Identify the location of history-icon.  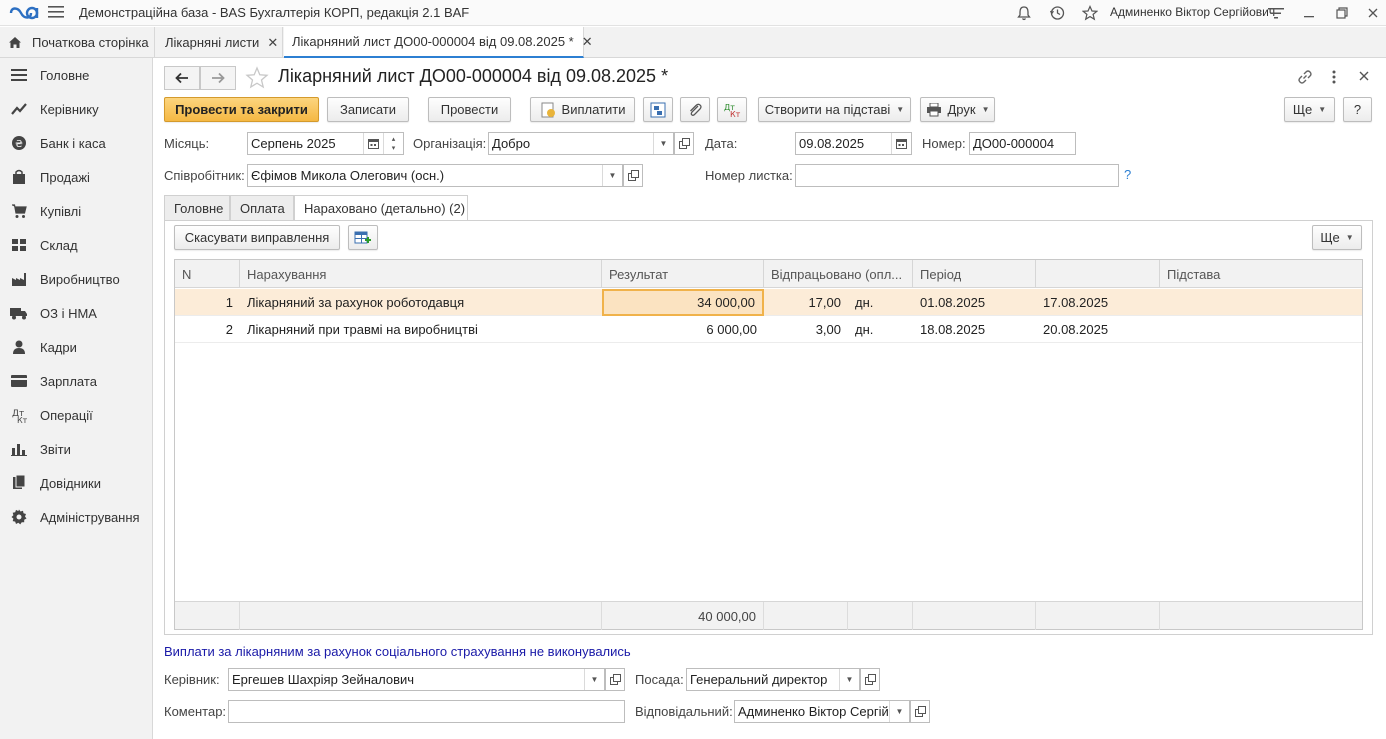
(1057, 13).